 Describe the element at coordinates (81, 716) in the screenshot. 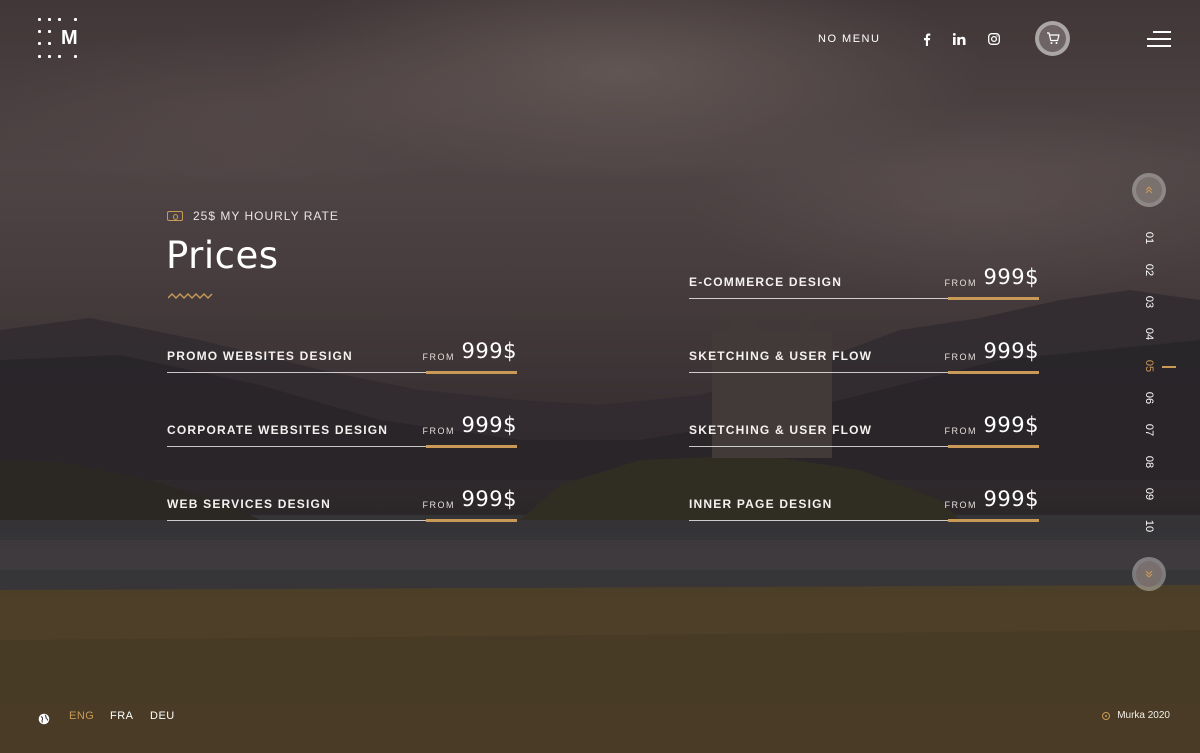

I see `language-option-active: ENG` at that location.